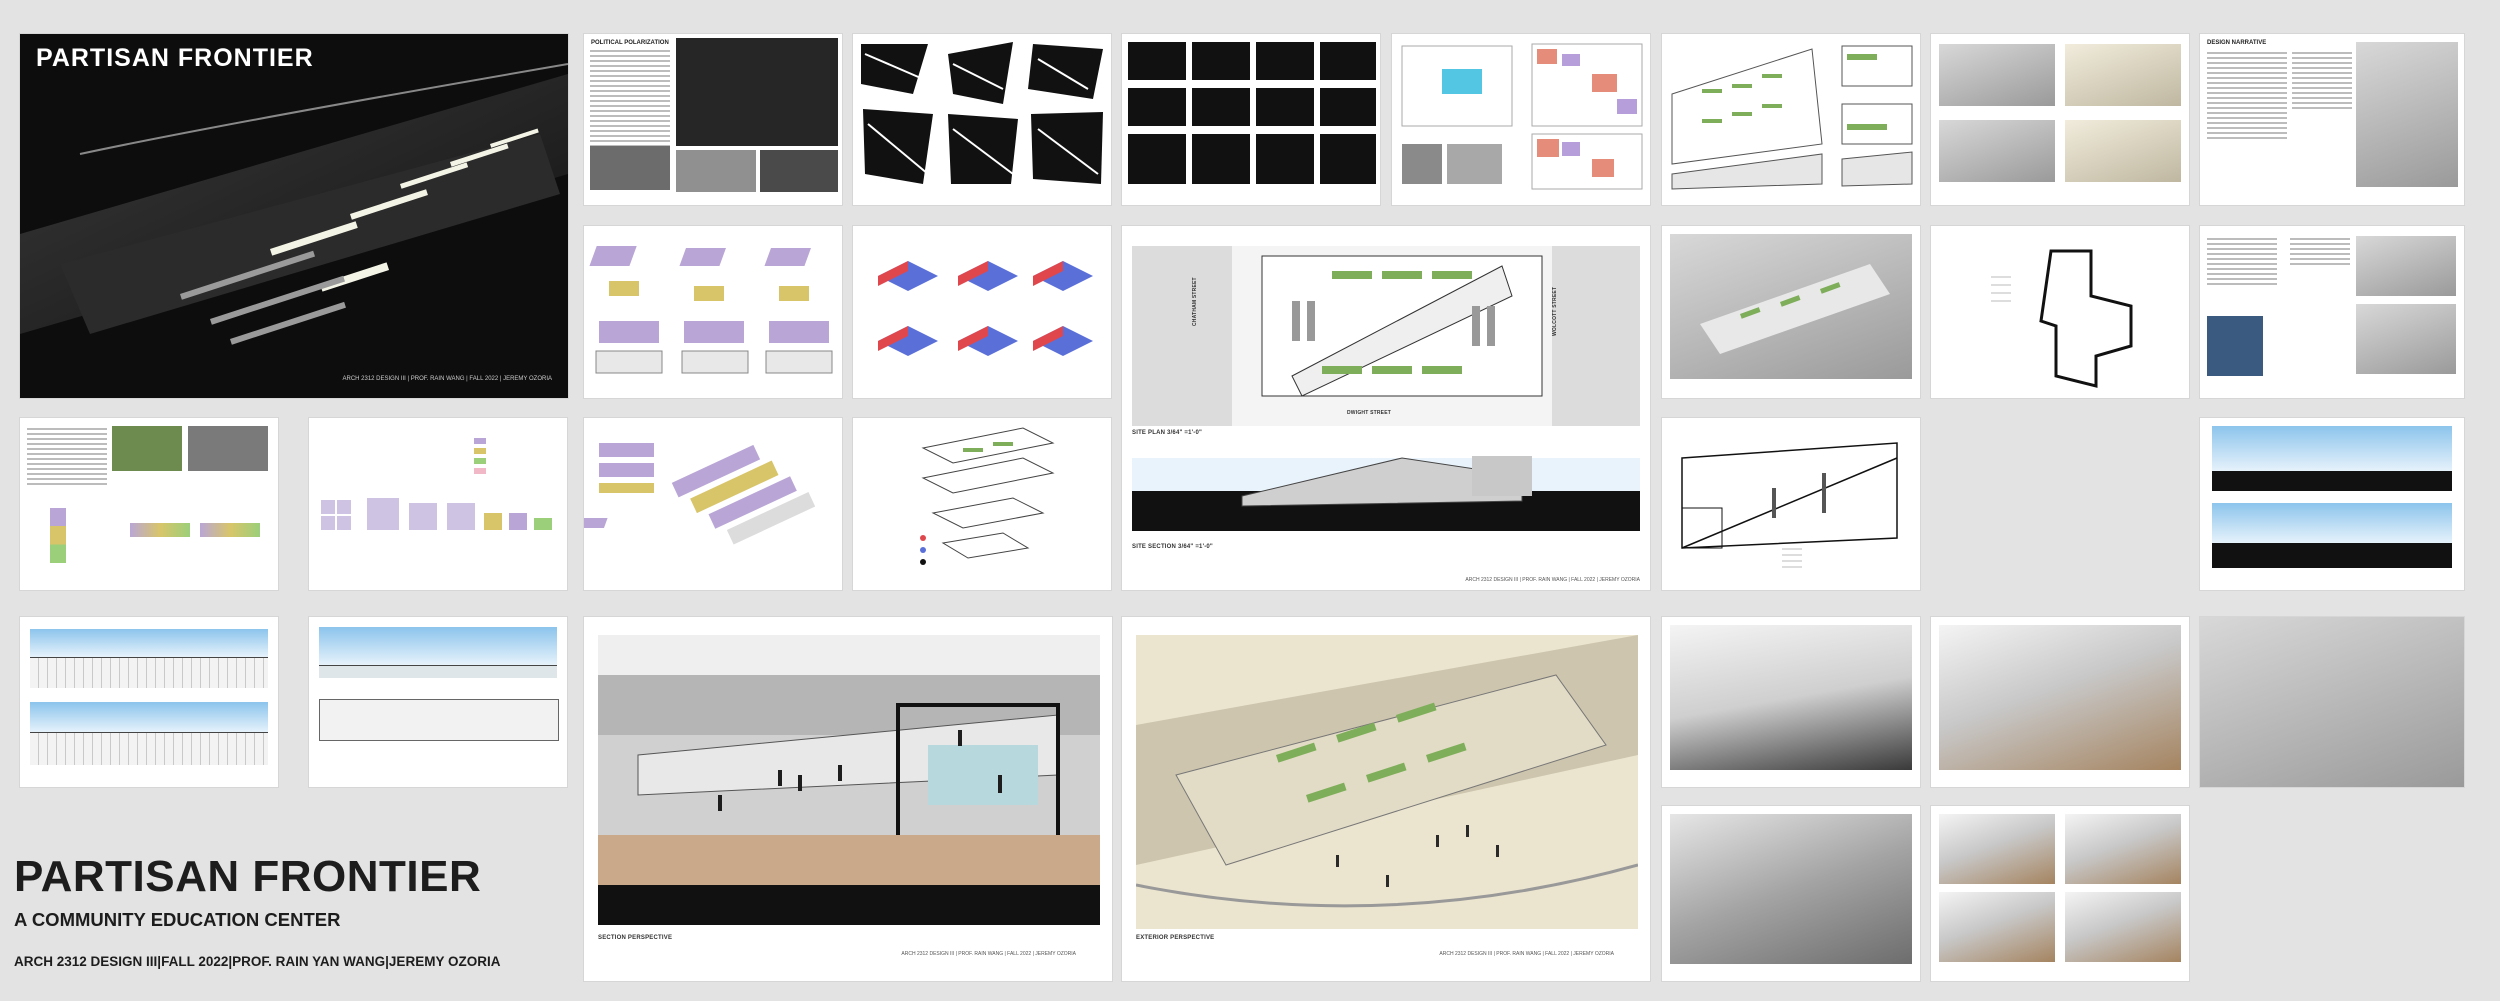 The width and height of the screenshot is (2500, 1001). Describe the element at coordinates (149, 504) in the screenshot. I see `sheet-precedent-analysis` at that location.